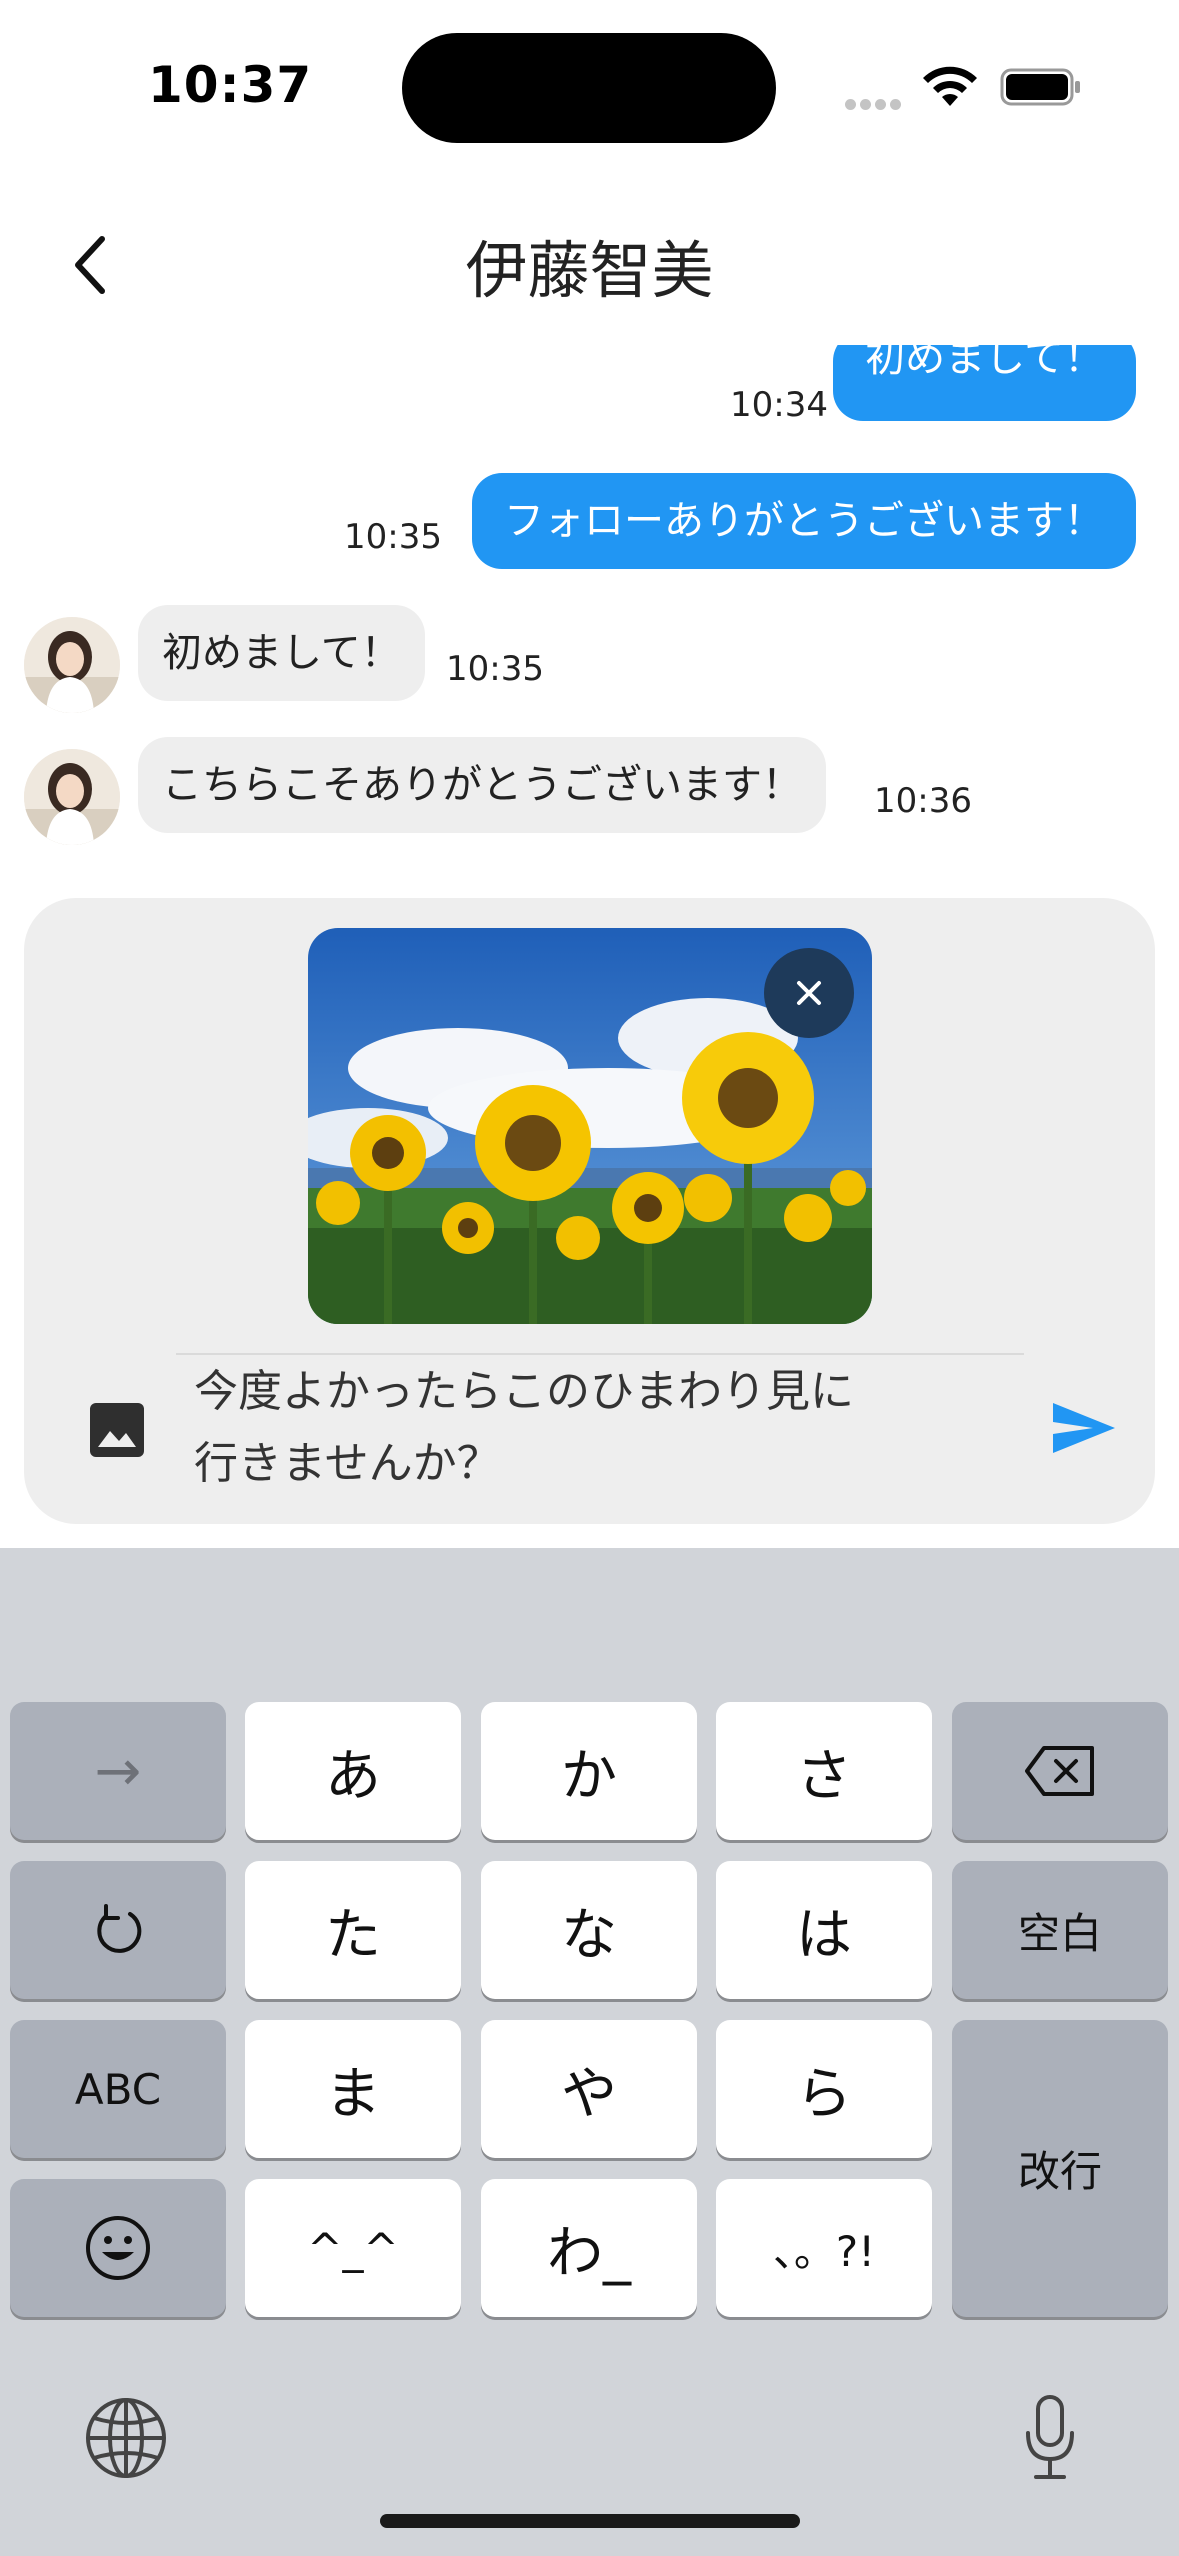 This screenshot has height=2556, width=1179. Describe the element at coordinates (353, 1771) in the screenshot. I see `key-a: あ` at that location.